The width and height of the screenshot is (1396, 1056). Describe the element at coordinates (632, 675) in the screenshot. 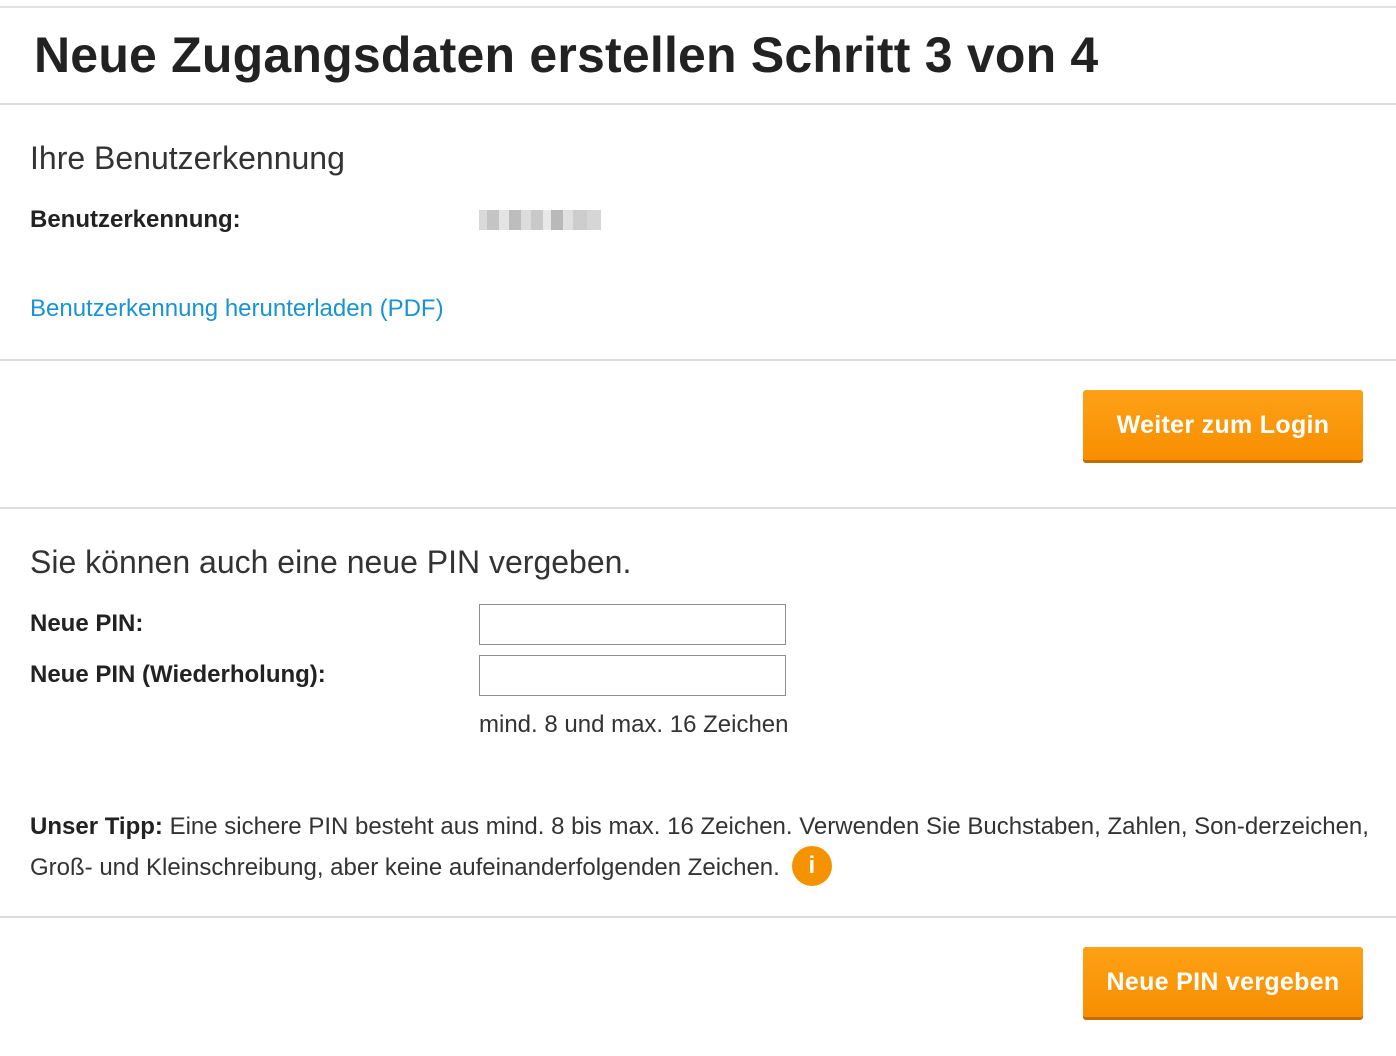

I see `repeat-pin-input` at that location.